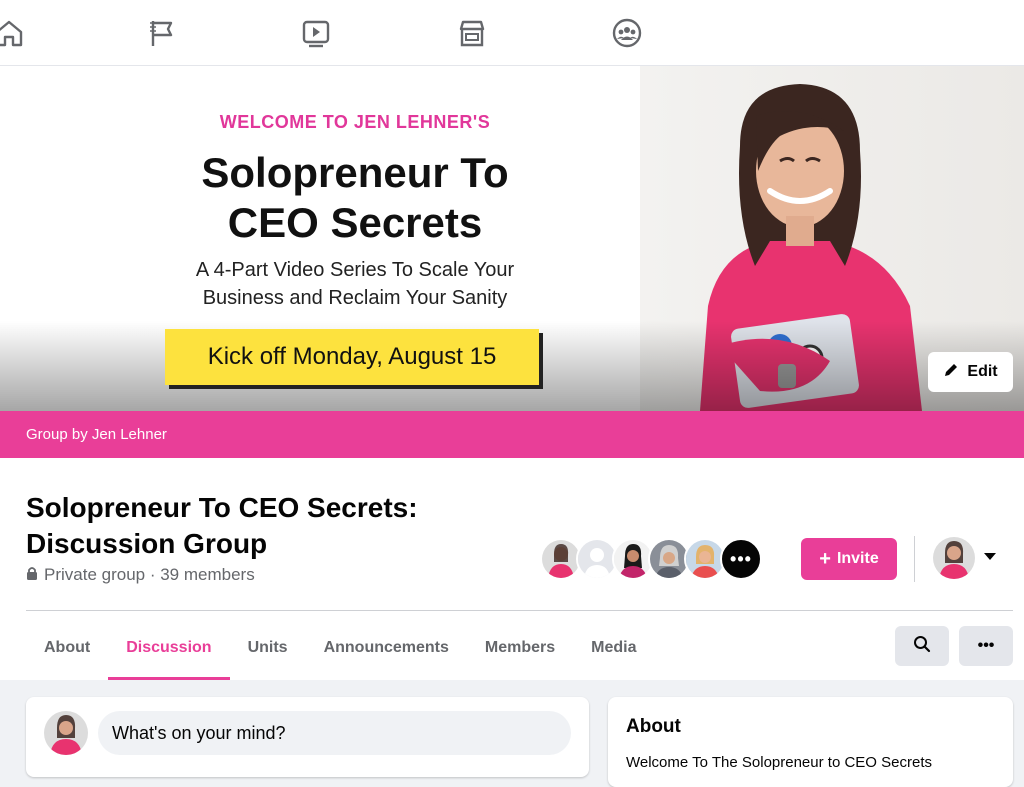 The width and height of the screenshot is (1024, 787). I want to click on edit-cover-button: Edit, so click(970, 372).